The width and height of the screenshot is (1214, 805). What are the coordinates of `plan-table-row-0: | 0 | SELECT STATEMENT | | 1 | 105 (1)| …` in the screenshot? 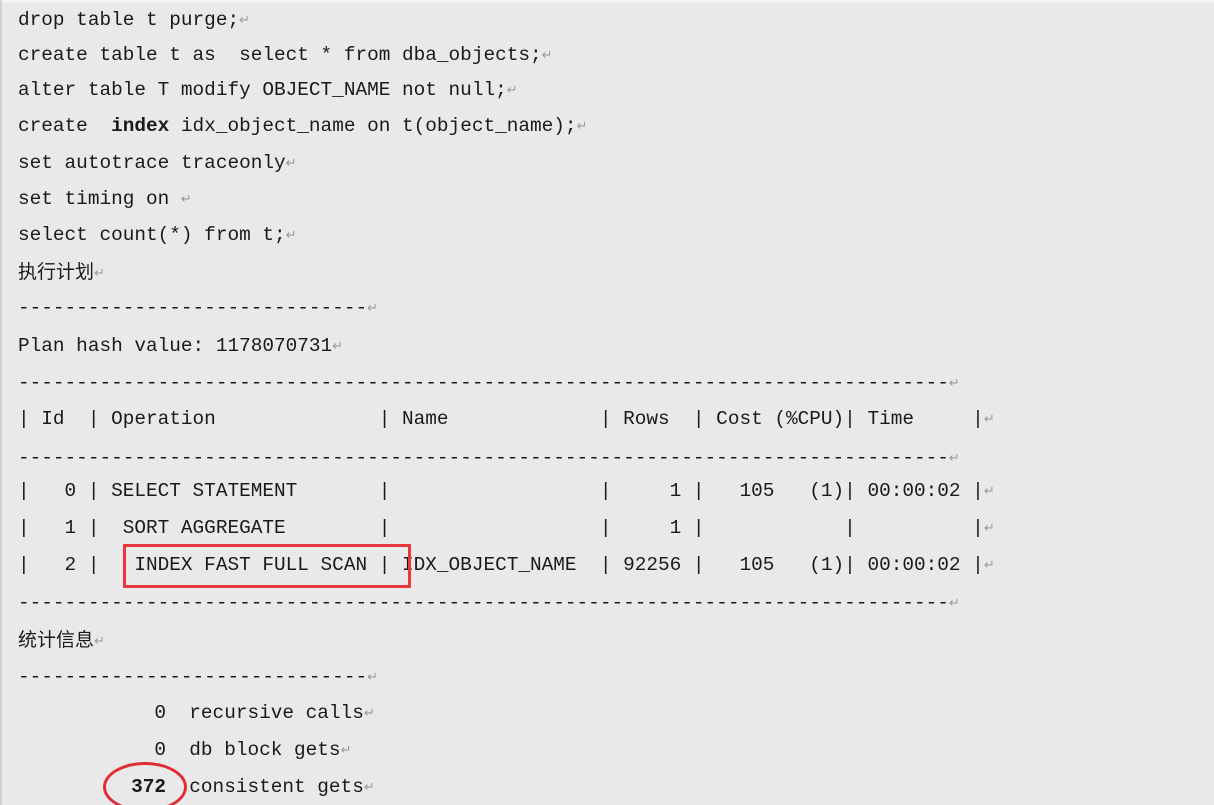 It's located at (506, 491).